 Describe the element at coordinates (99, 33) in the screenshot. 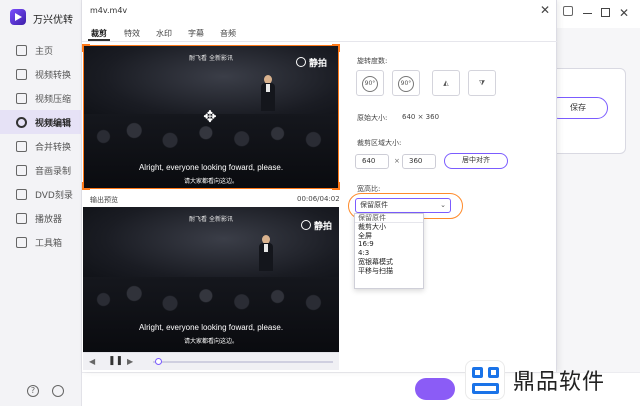

I see `tab-crop: 裁剪` at that location.